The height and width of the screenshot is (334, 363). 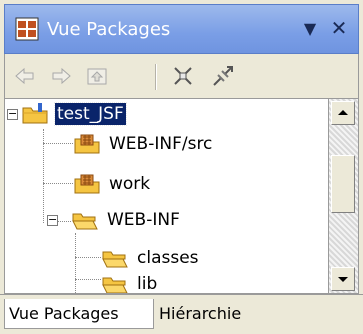 I want to click on view-toolbar, so click(x=181, y=76).